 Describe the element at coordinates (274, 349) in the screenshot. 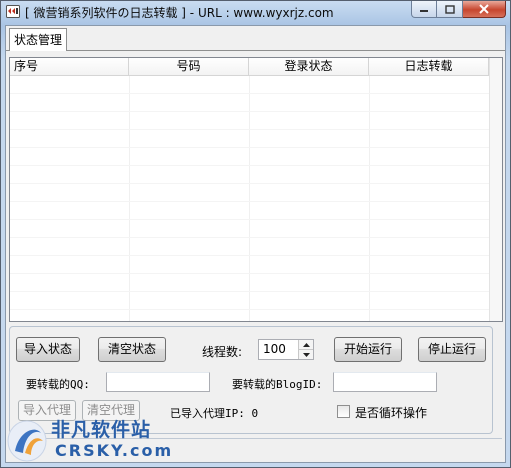

I see `threads-value: 100` at that location.